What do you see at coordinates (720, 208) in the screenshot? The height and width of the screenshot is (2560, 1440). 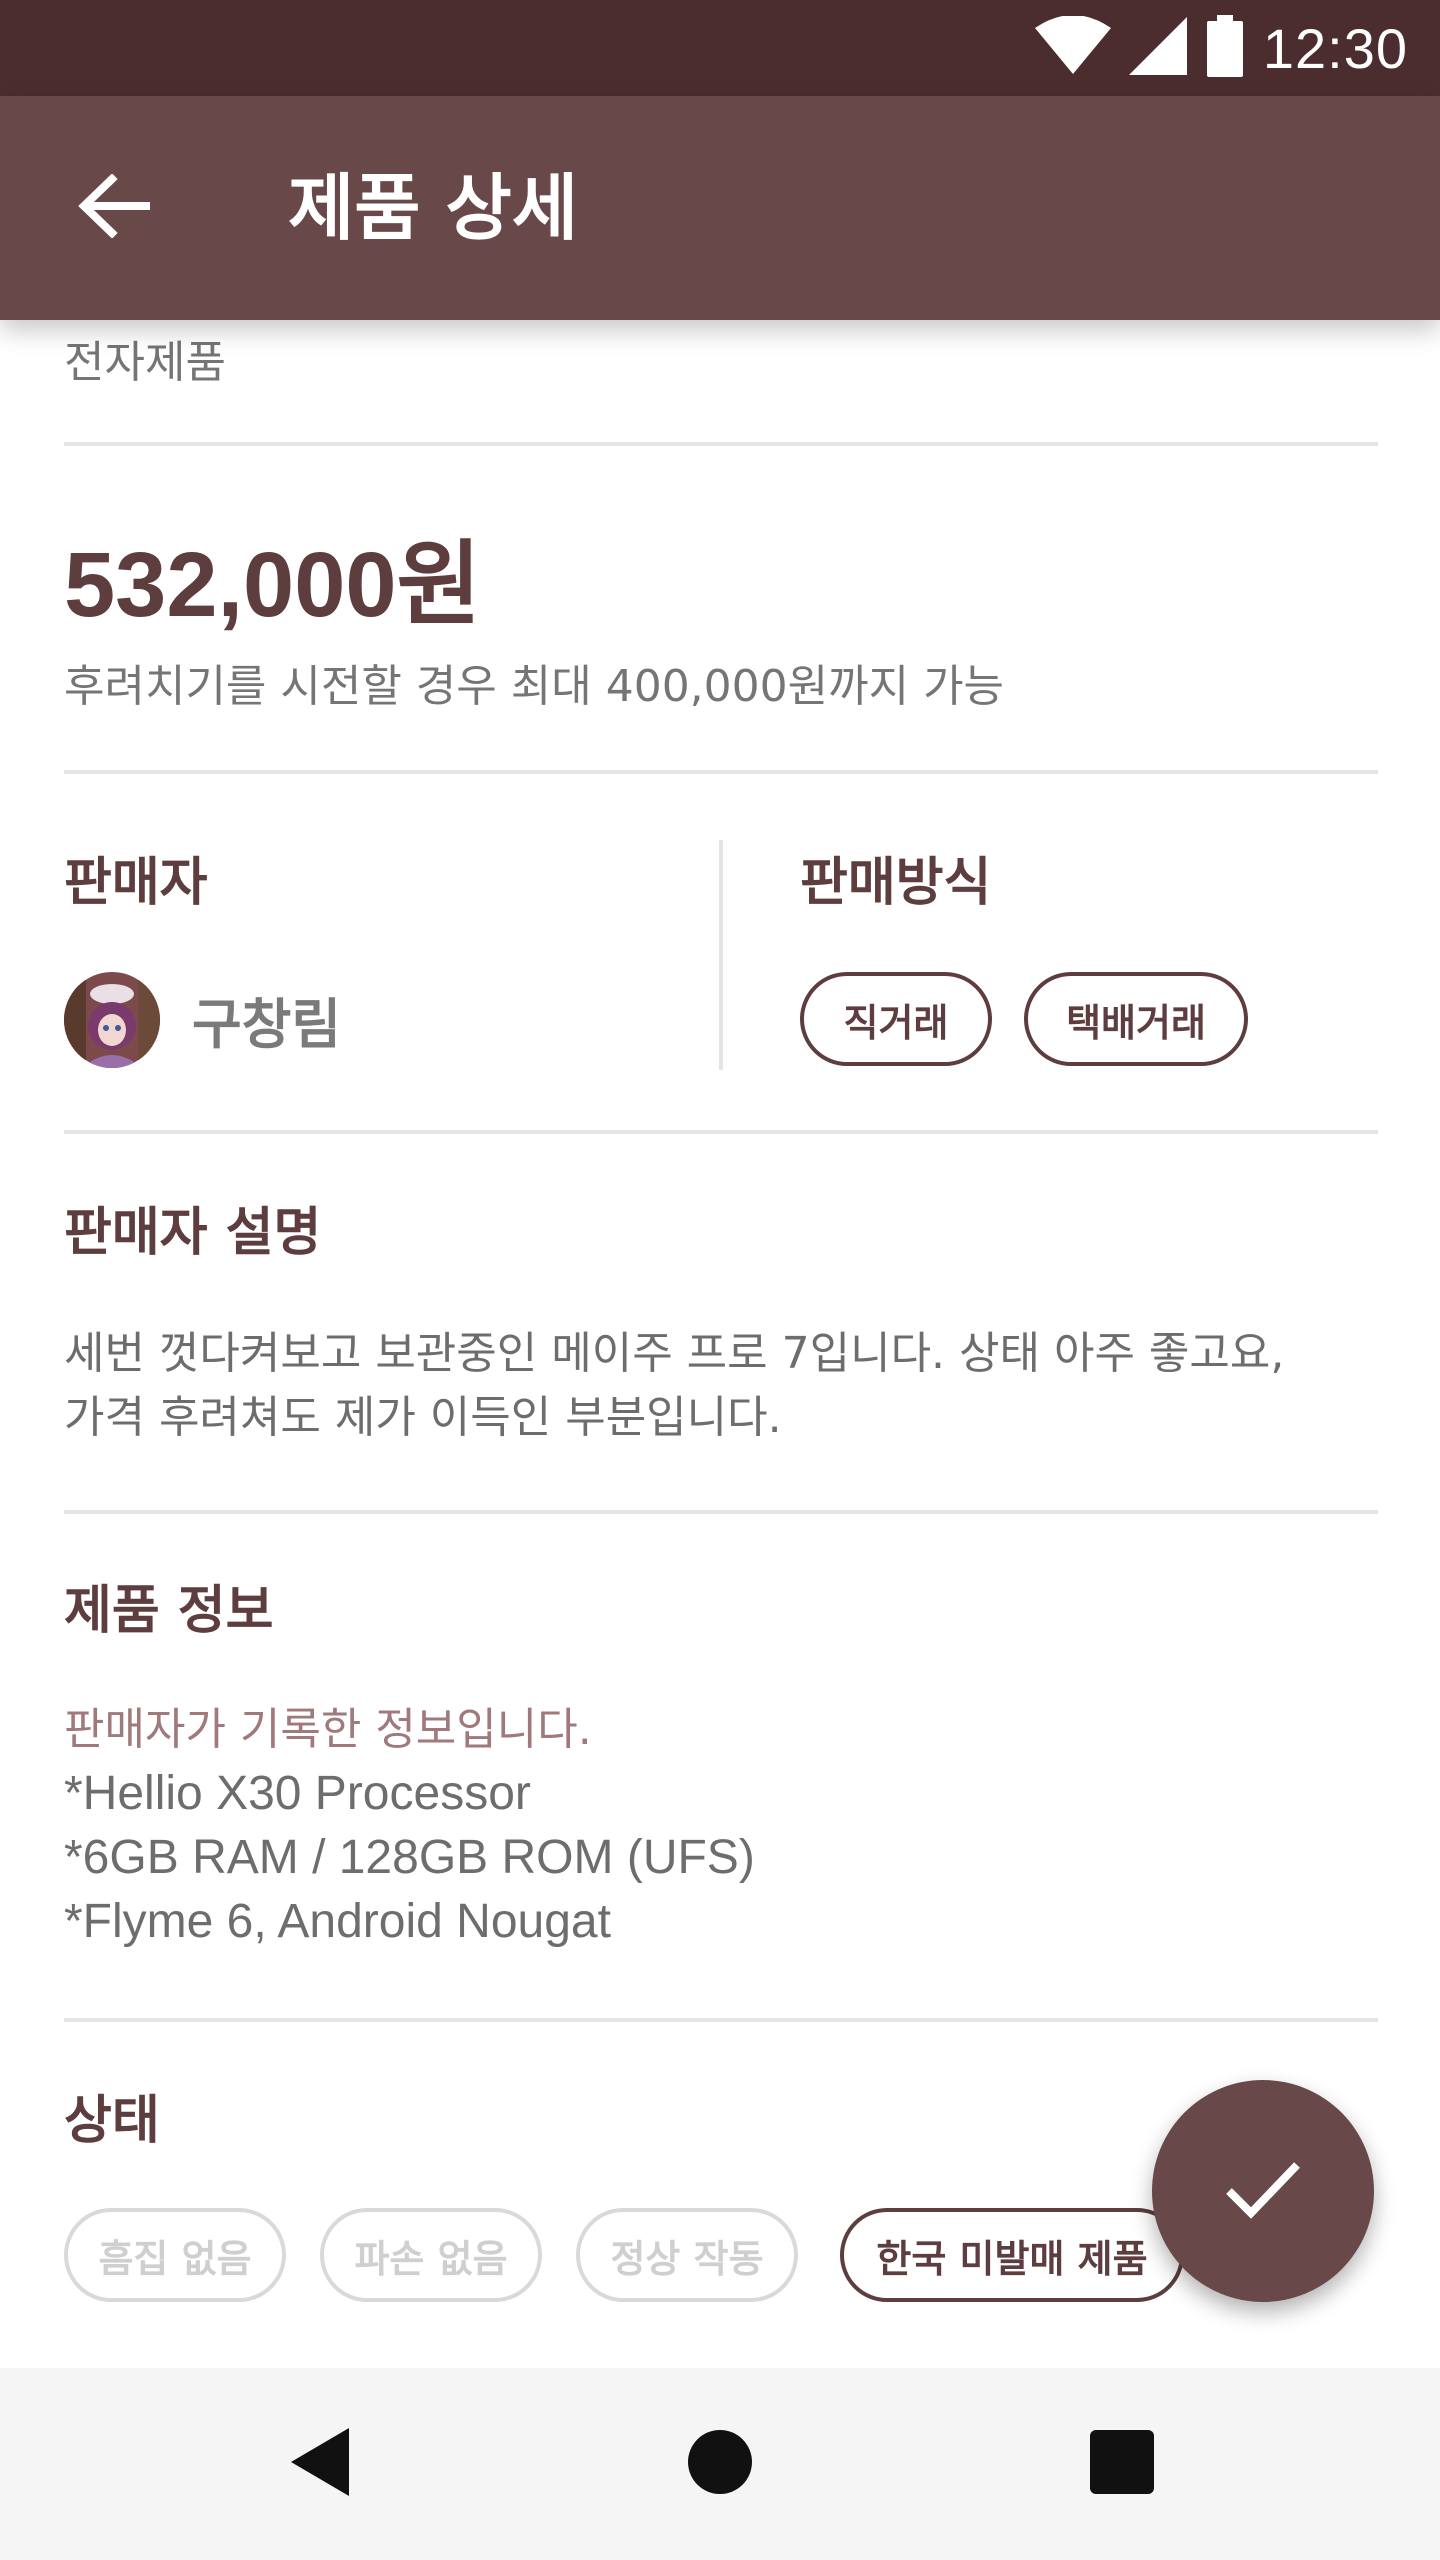 I see `app-bar: 제품 상세` at bounding box center [720, 208].